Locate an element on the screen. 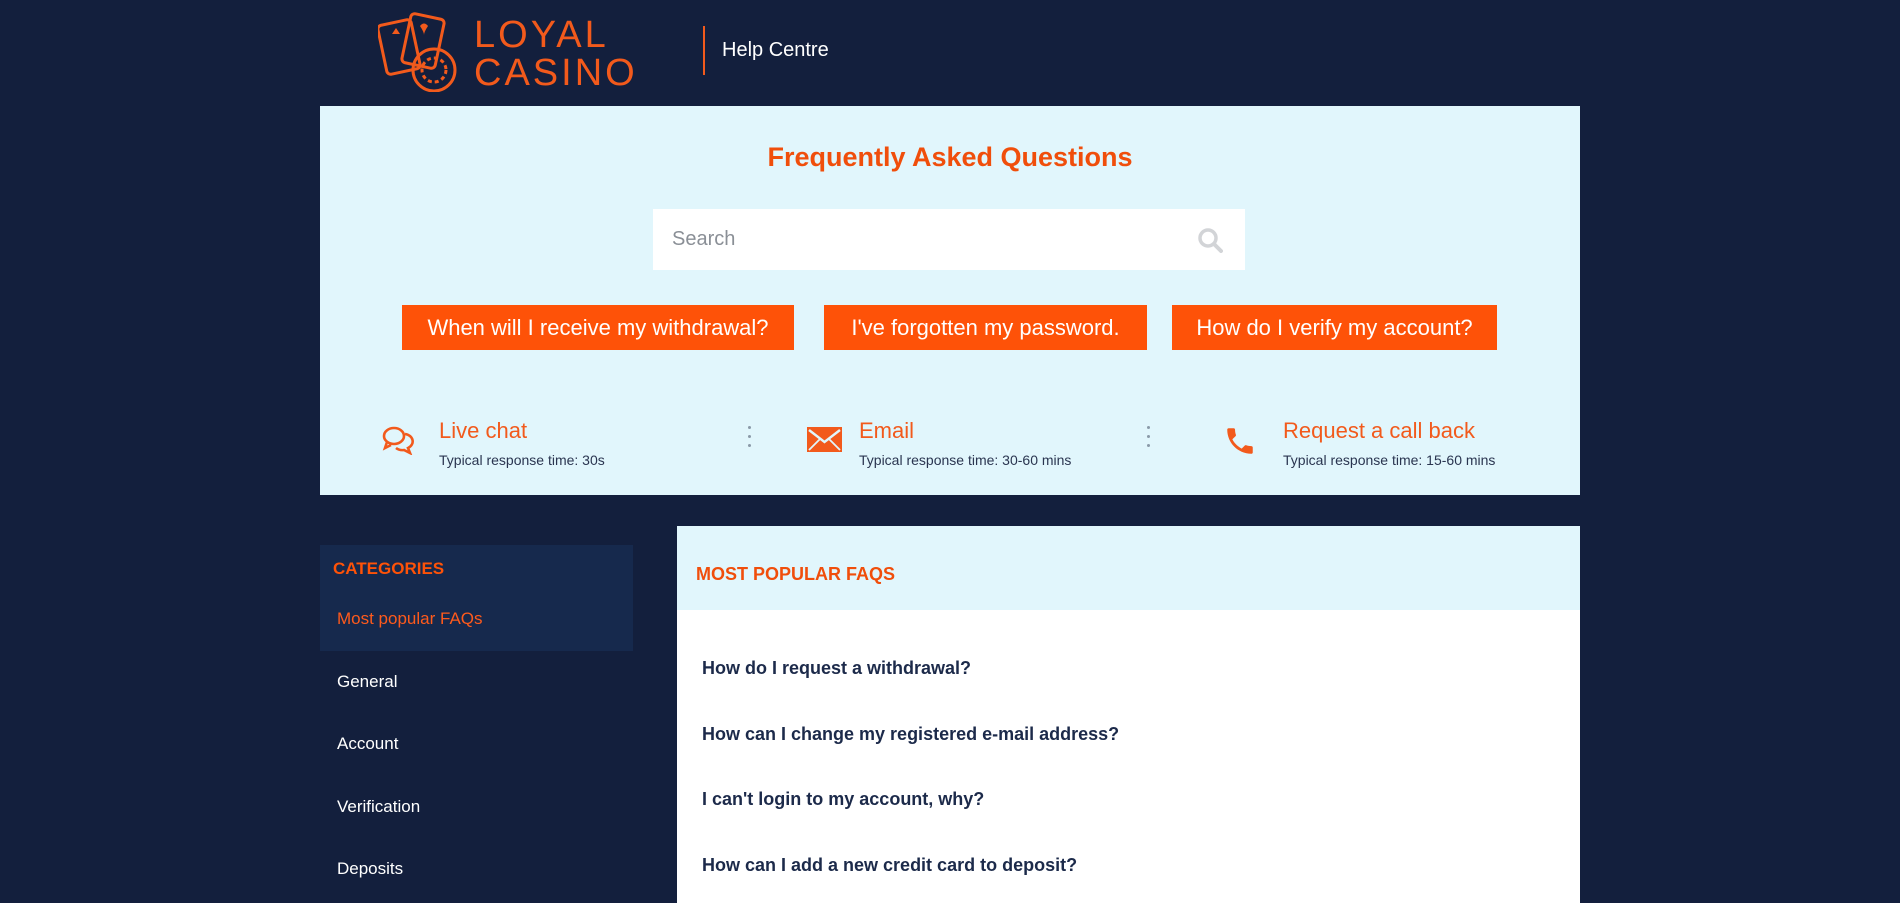 This screenshot has width=1900, height=903. search-input is located at coordinates (923, 239).